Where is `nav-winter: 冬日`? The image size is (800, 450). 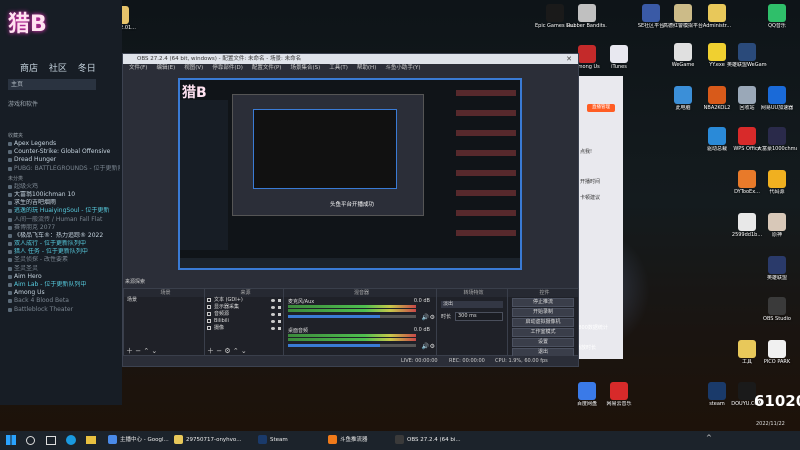 nav-winter: 冬日 is located at coordinates (87, 69).